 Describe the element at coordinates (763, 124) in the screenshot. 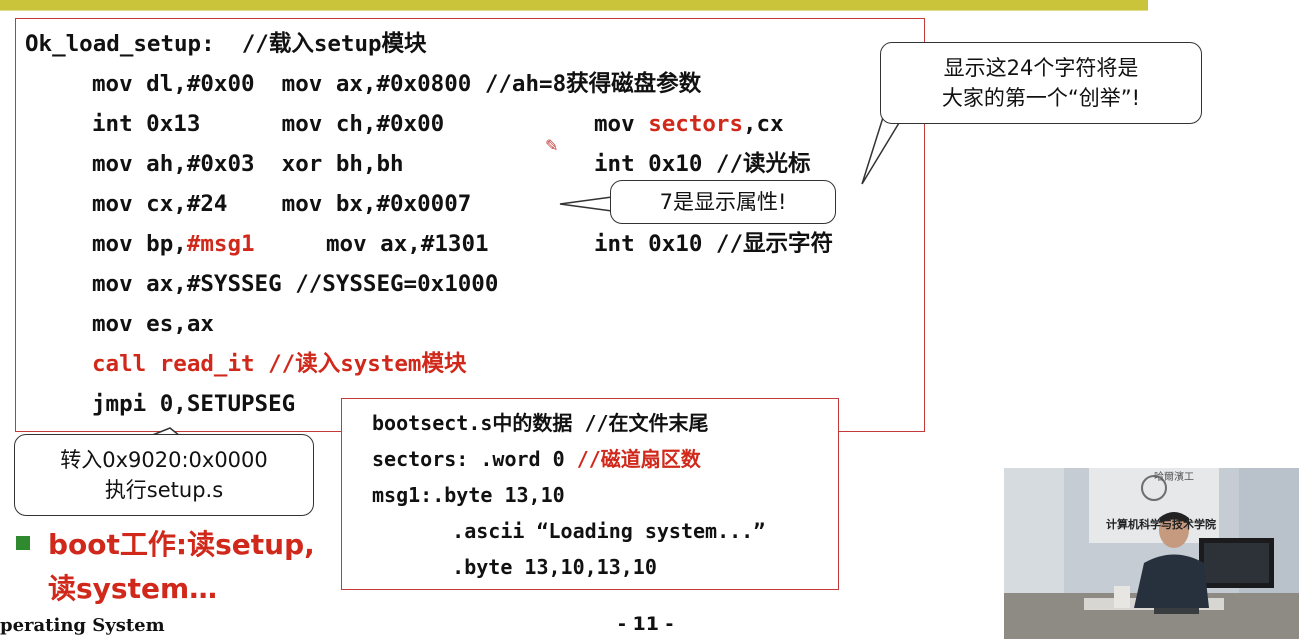

I see `cx-suffix: ,cx` at that location.